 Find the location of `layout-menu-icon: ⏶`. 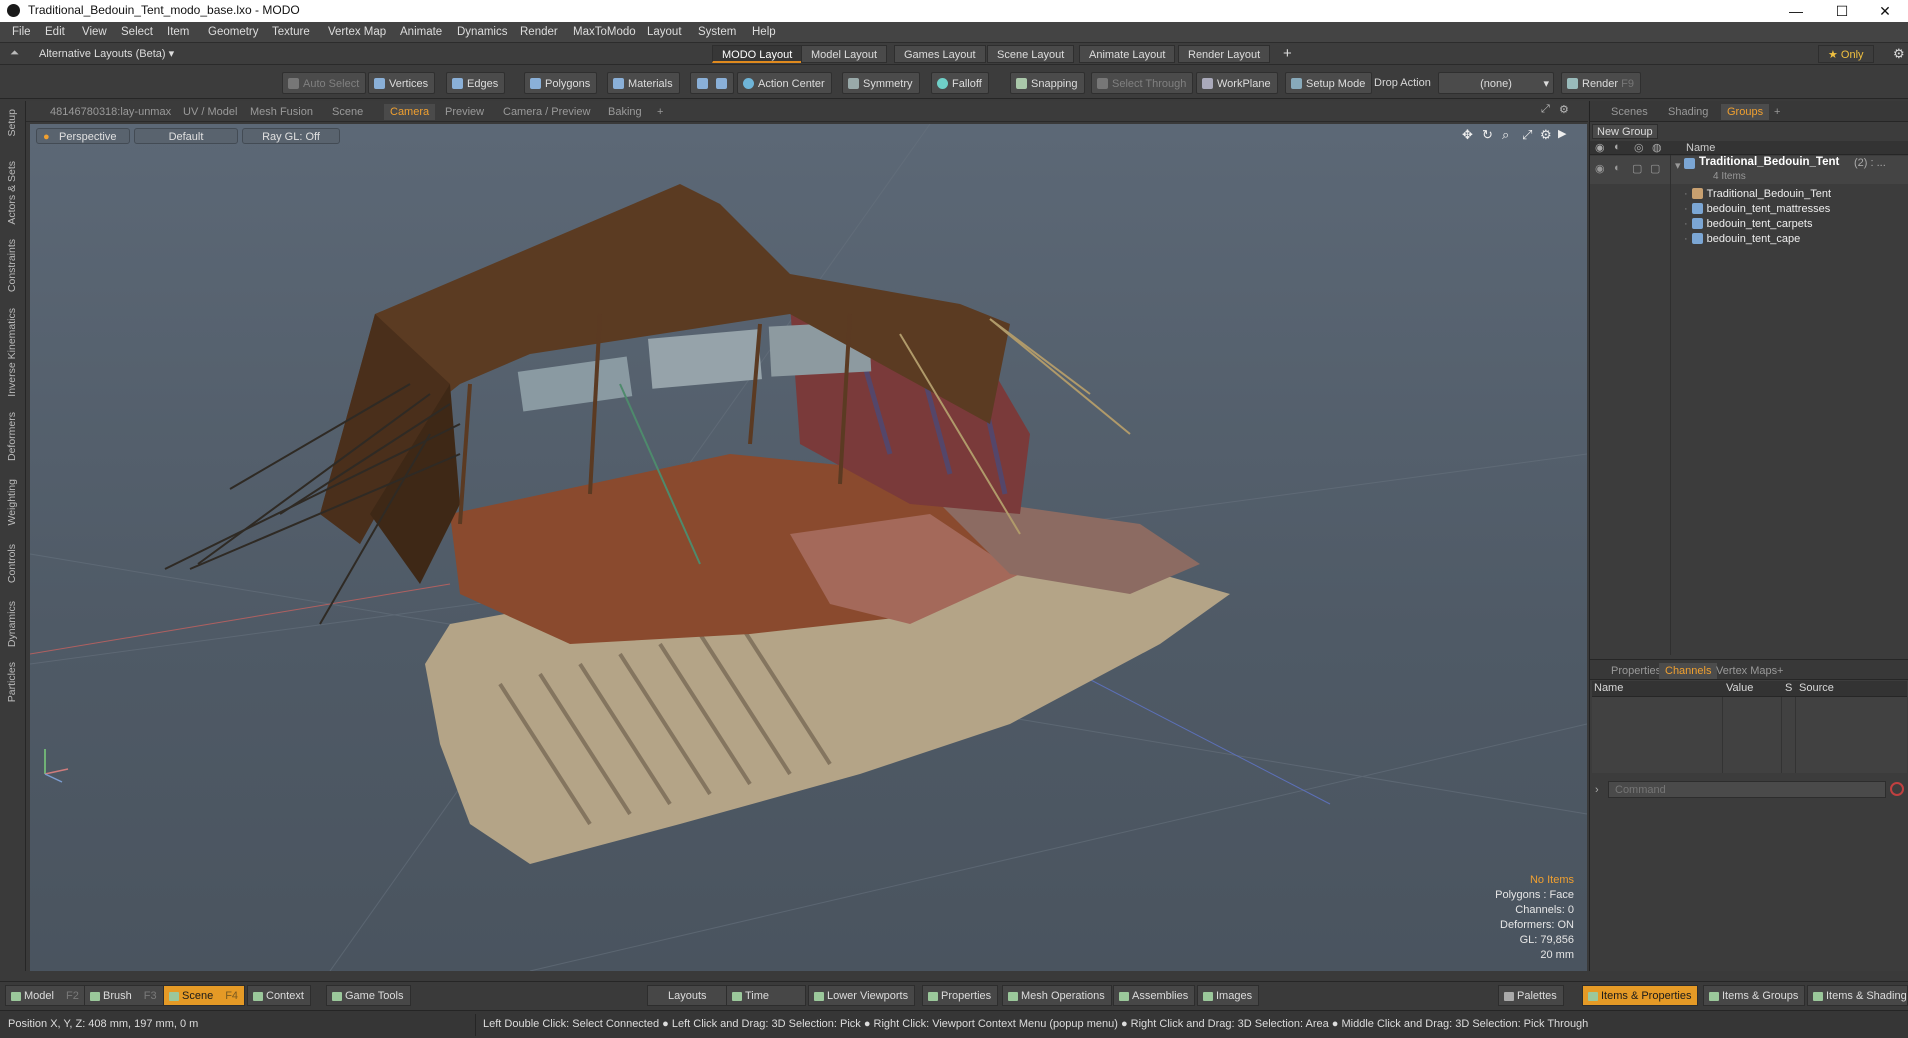

layout-menu-icon: ⏶ is located at coordinates (14, 53).